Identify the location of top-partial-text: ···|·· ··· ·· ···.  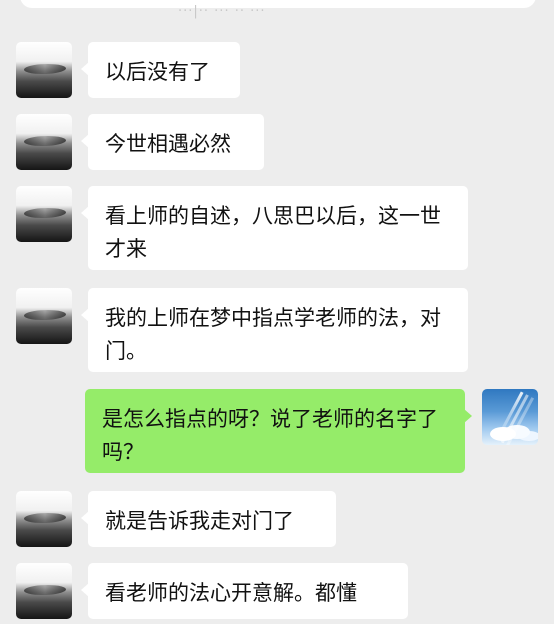
(222, 11).